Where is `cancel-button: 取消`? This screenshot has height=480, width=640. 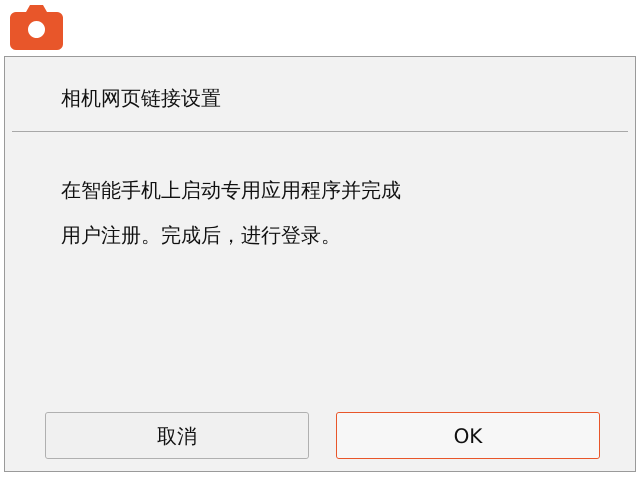 cancel-button: 取消 is located at coordinates (177, 435).